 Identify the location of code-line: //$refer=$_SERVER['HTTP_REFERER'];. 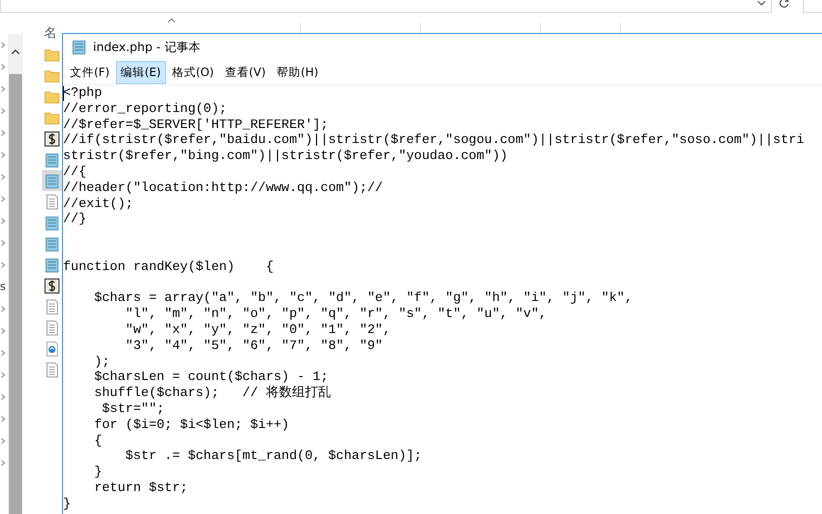
(196, 124).